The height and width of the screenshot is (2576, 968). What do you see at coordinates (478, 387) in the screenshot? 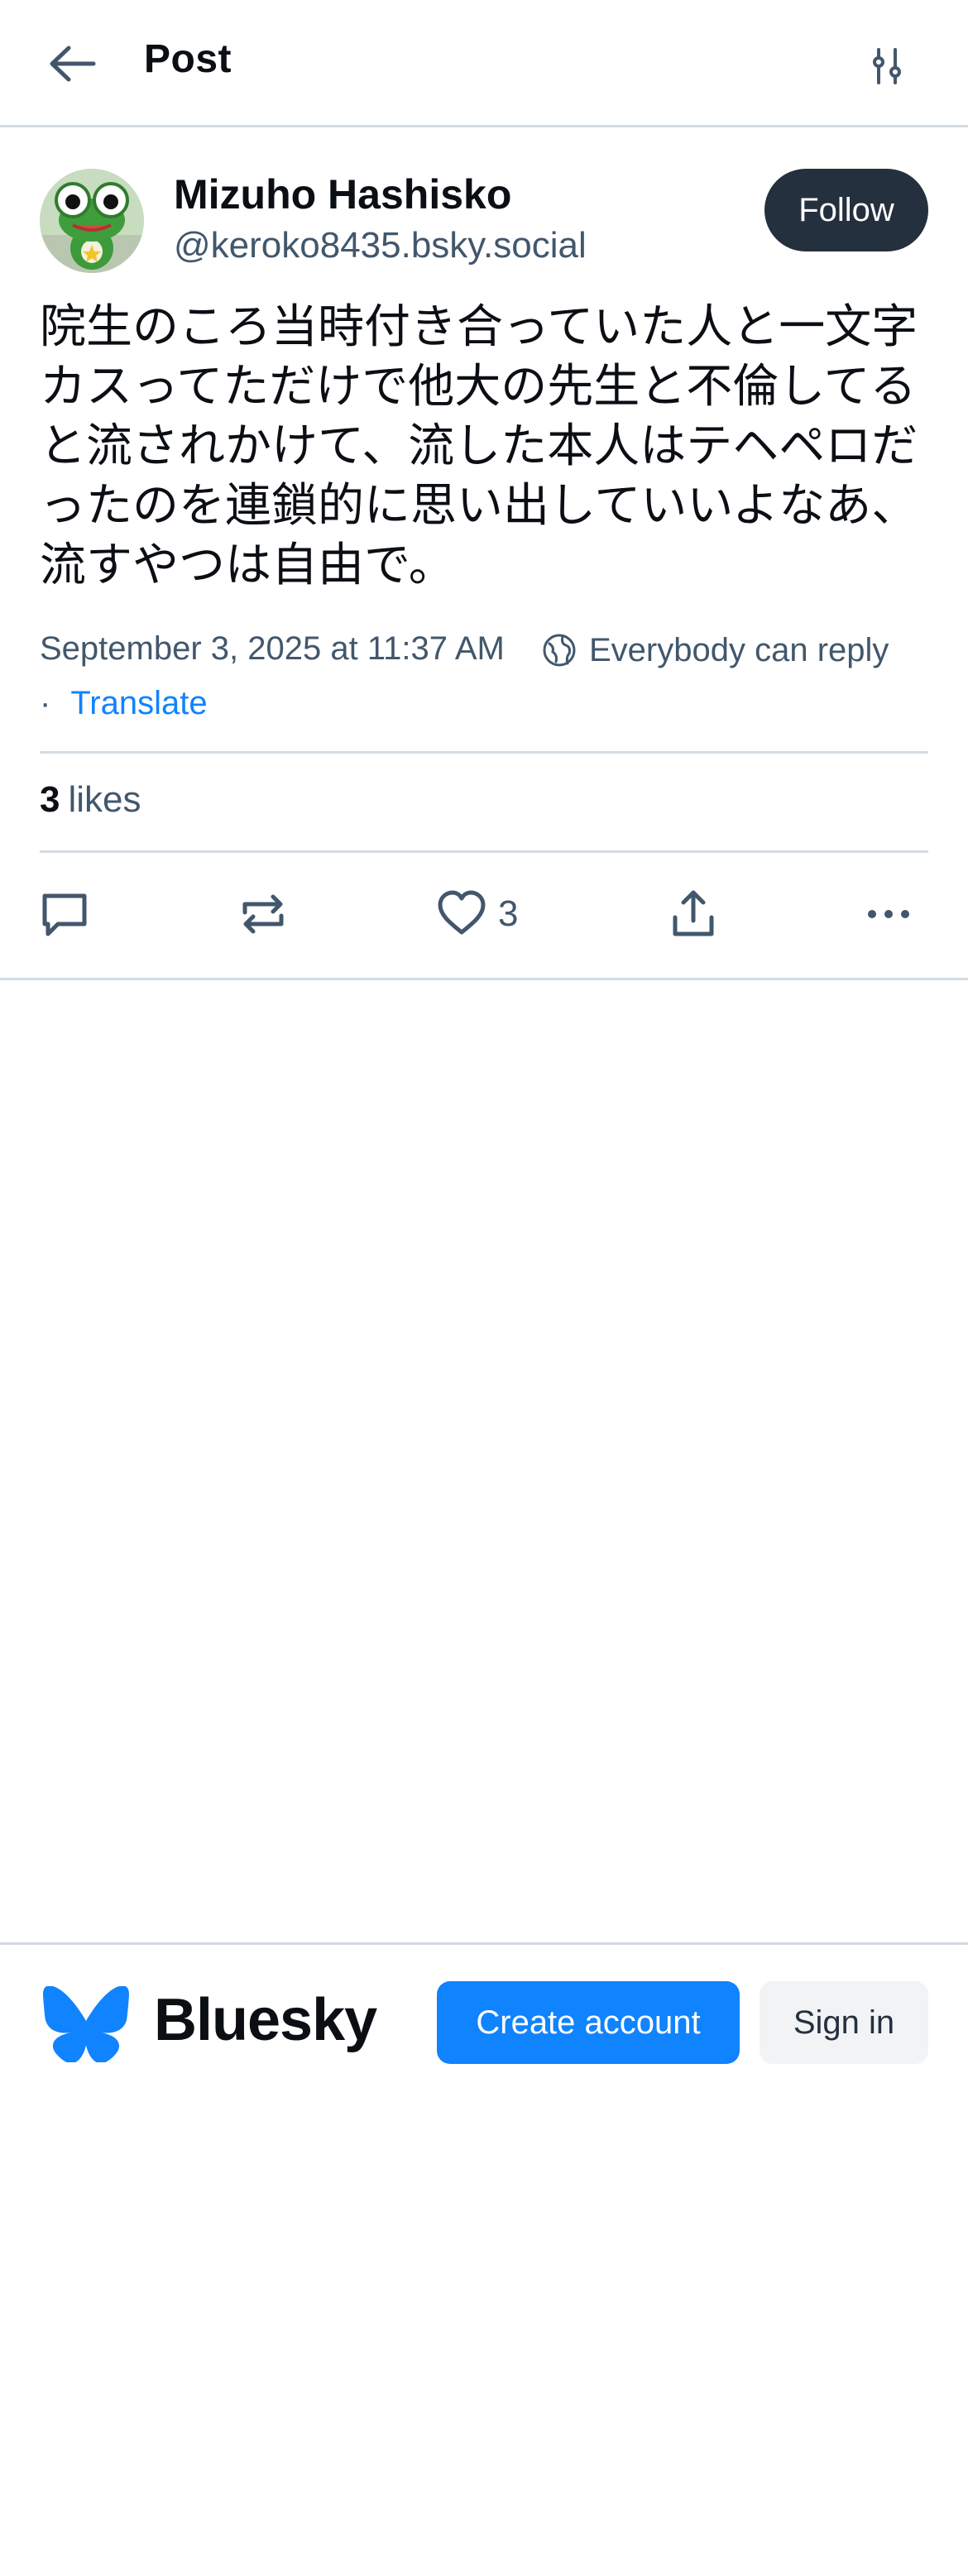
I see `post-text-line: カスってただけで他大の先生と不倫してる` at bounding box center [478, 387].